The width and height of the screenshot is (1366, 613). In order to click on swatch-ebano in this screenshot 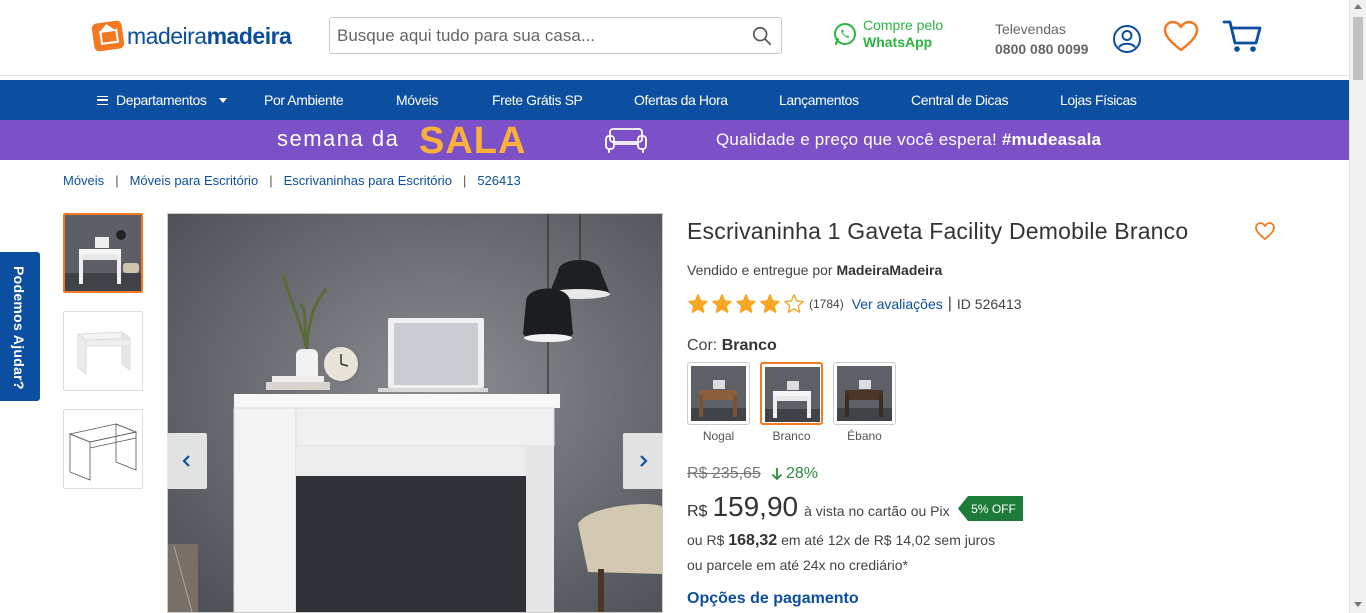, I will do `click(864, 393)`.